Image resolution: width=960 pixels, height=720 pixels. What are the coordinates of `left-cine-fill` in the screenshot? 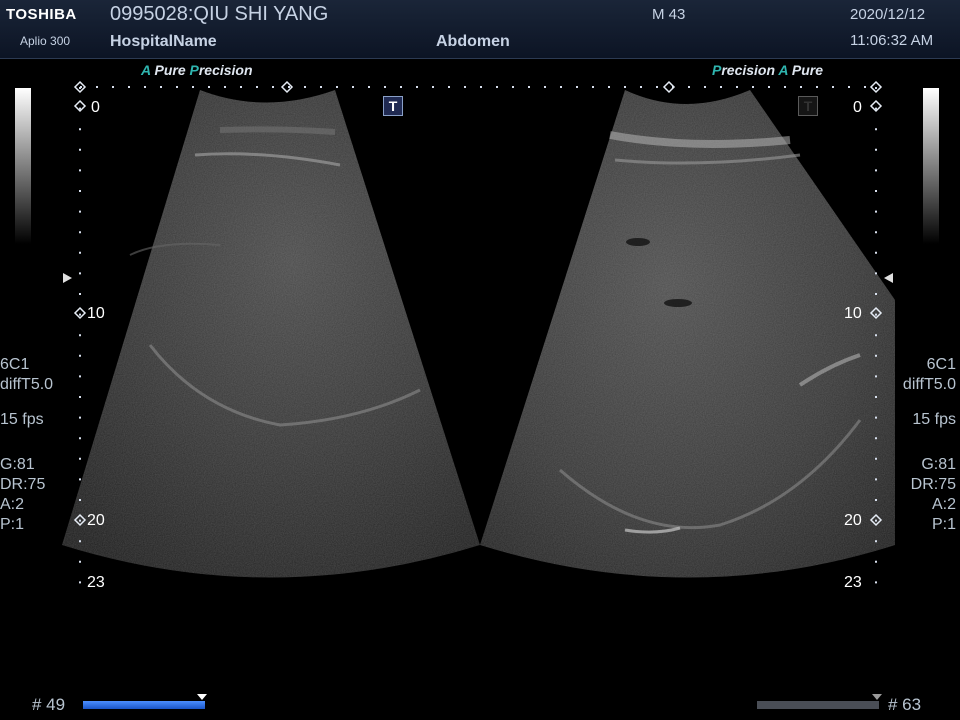 It's located at (144, 705).